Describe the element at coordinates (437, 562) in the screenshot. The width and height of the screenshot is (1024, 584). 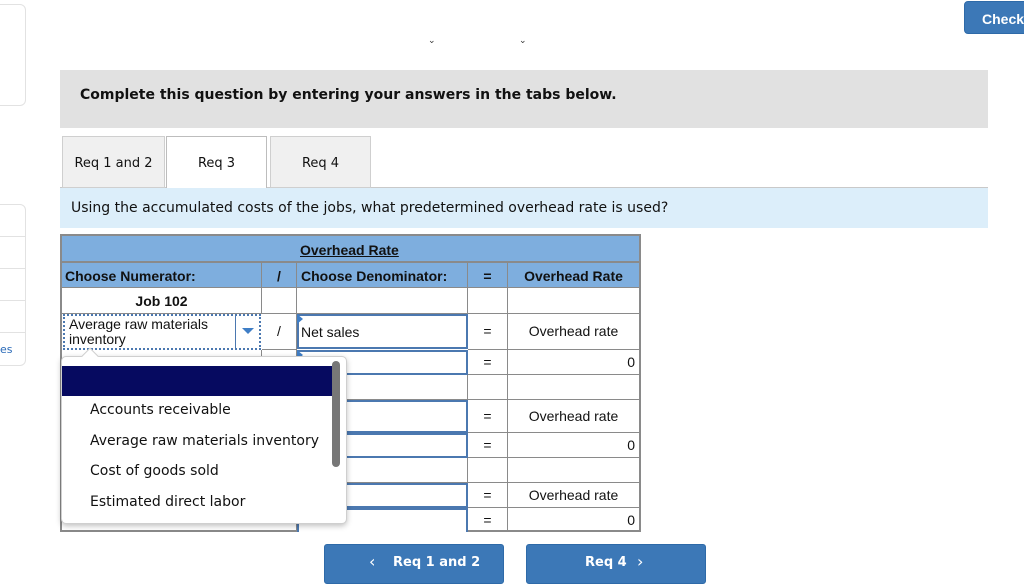
I see `prev-req-label: Req 1 and 2` at that location.